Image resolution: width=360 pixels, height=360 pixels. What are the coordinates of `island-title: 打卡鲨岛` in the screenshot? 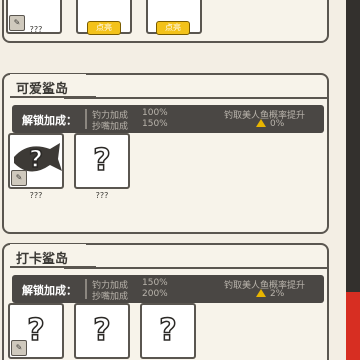 It's located at (53, 256).